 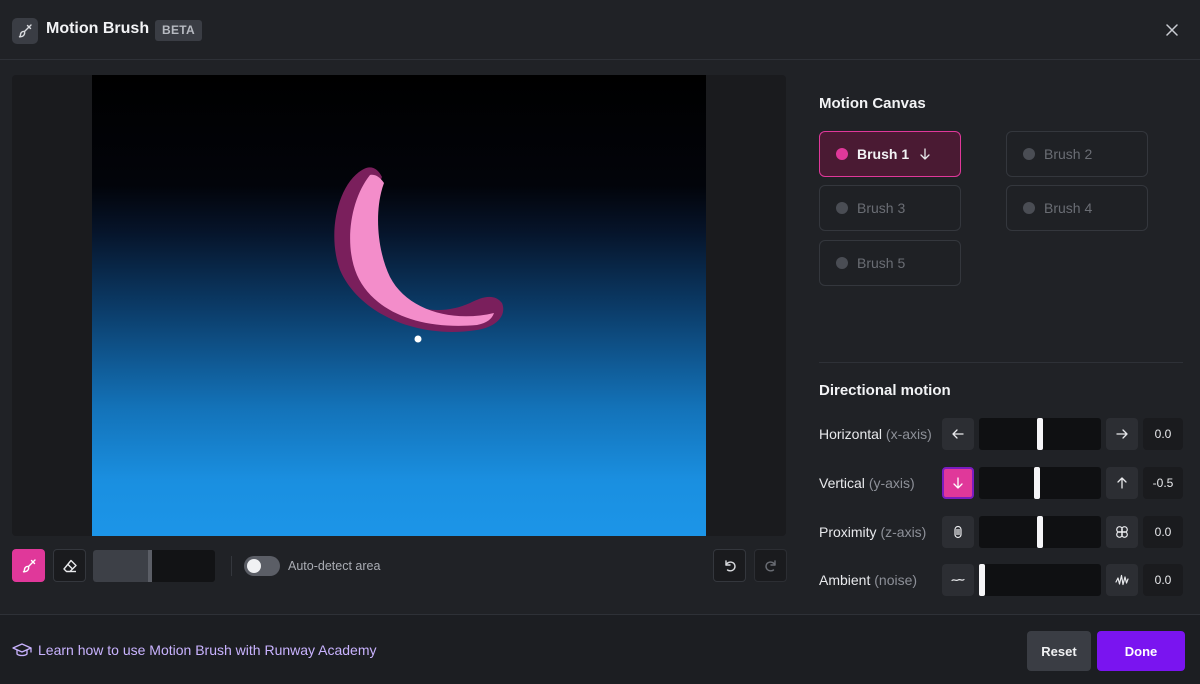 I want to click on high-noise-icon, so click(x=1122, y=580).